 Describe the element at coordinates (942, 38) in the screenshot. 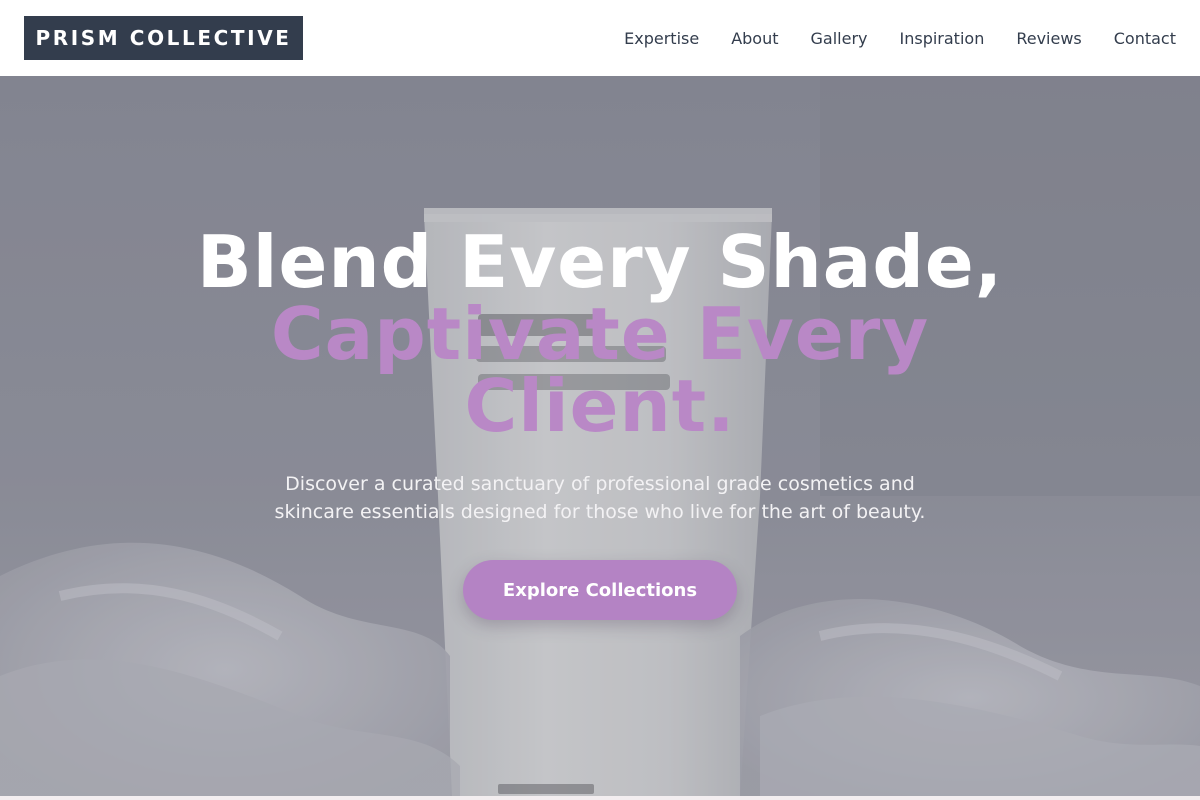

I see `nav-link-inspiration: Inspiration` at that location.